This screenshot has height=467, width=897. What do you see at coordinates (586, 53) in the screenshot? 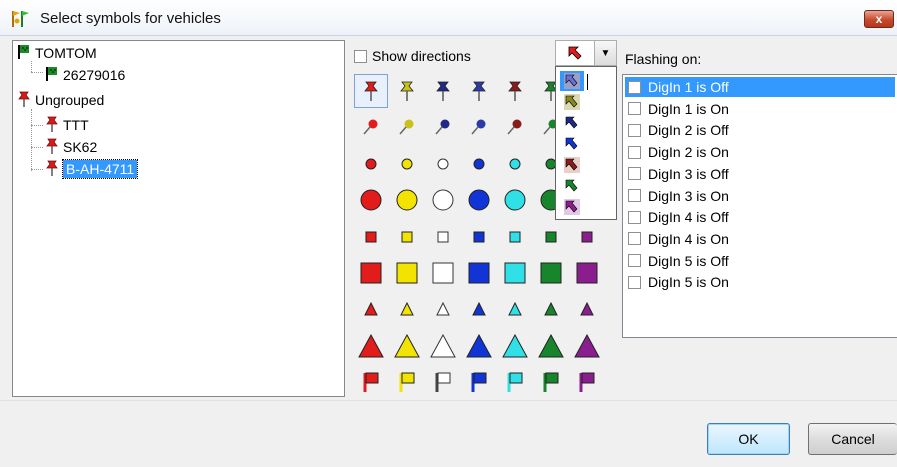
I see `direction-arrow-select: ▼` at bounding box center [586, 53].